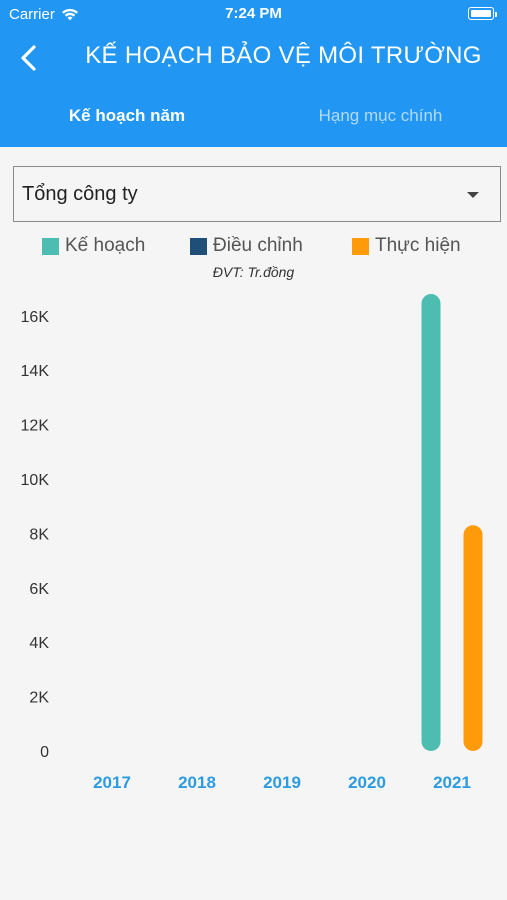 The image size is (507, 900). What do you see at coordinates (39, 698) in the screenshot?
I see `y-tick-label: 2K` at bounding box center [39, 698].